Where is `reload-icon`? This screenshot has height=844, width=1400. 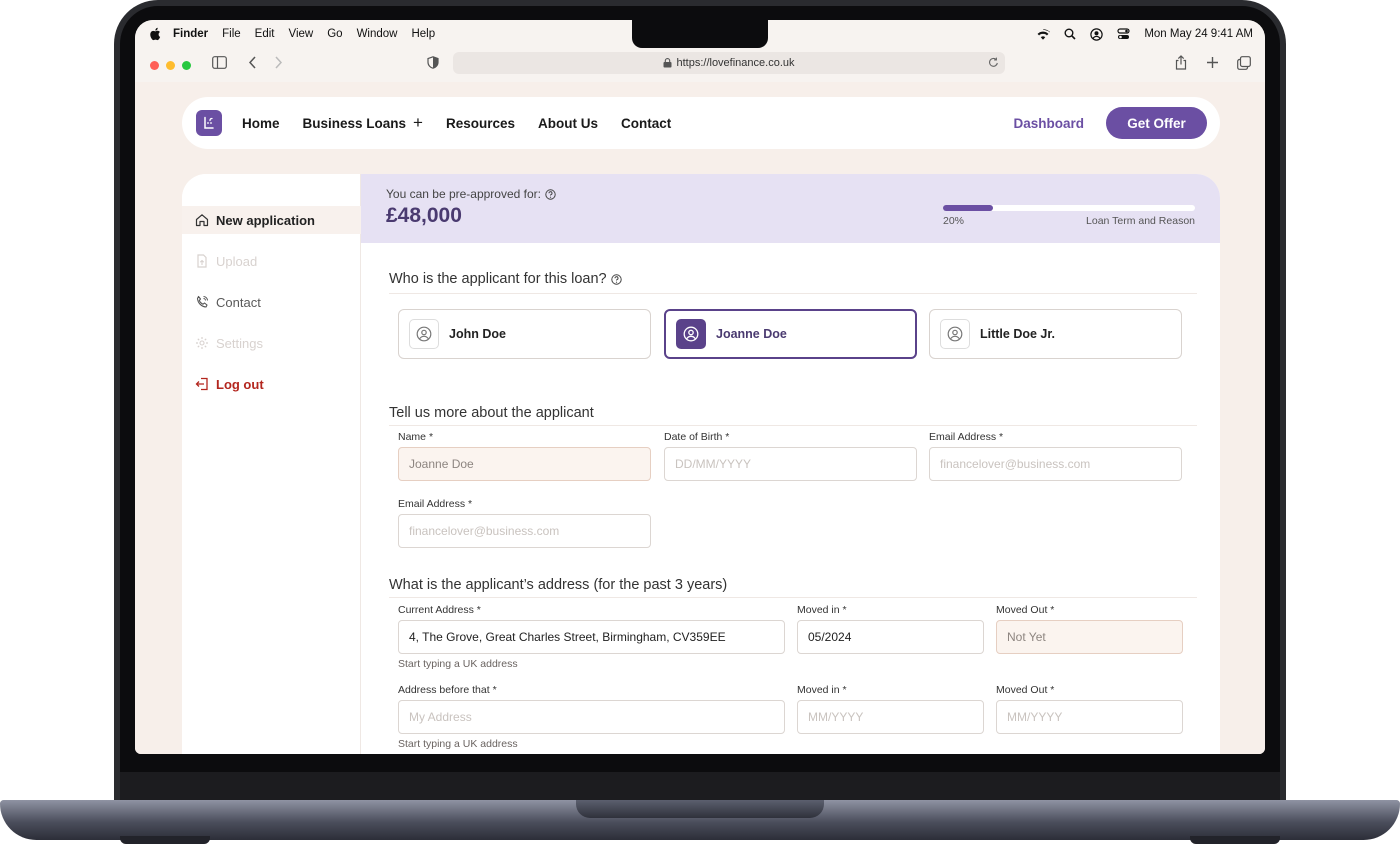 reload-icon is located at coordinates (993, 62).